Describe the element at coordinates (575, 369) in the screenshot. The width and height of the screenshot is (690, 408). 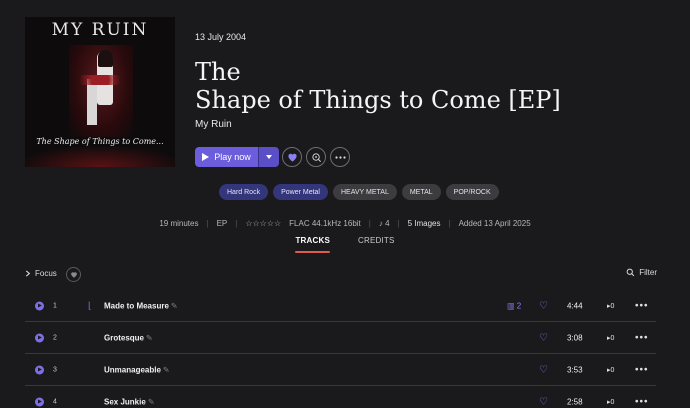
I see `track-duration: 3:53` at that location.